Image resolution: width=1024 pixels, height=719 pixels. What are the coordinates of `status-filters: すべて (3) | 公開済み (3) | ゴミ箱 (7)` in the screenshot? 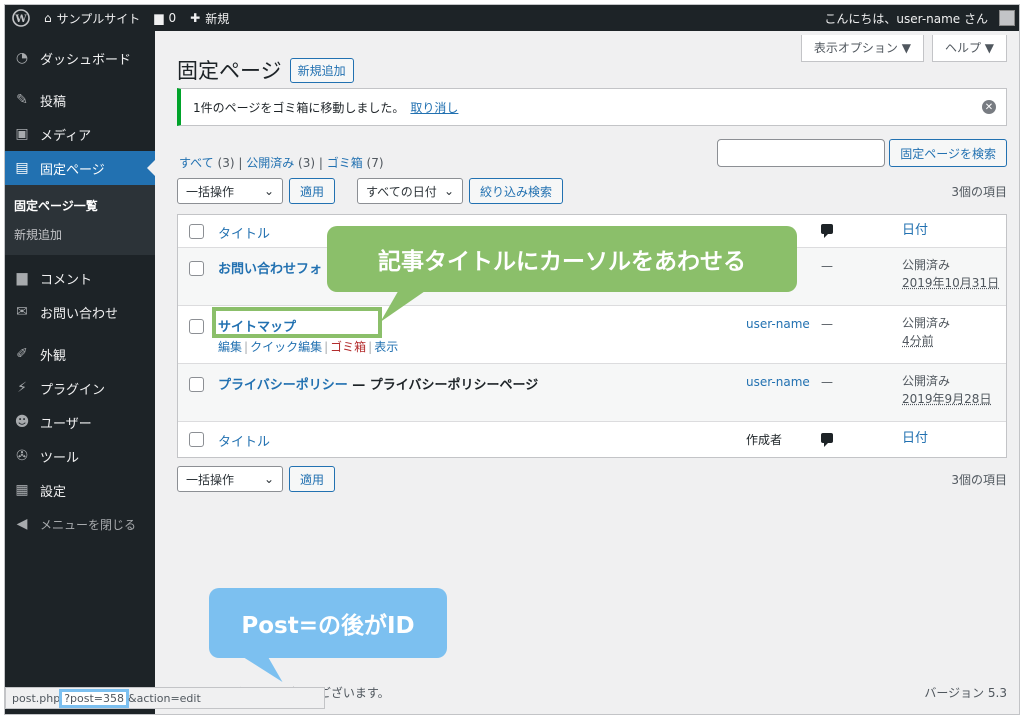 It's located at (281, 163).